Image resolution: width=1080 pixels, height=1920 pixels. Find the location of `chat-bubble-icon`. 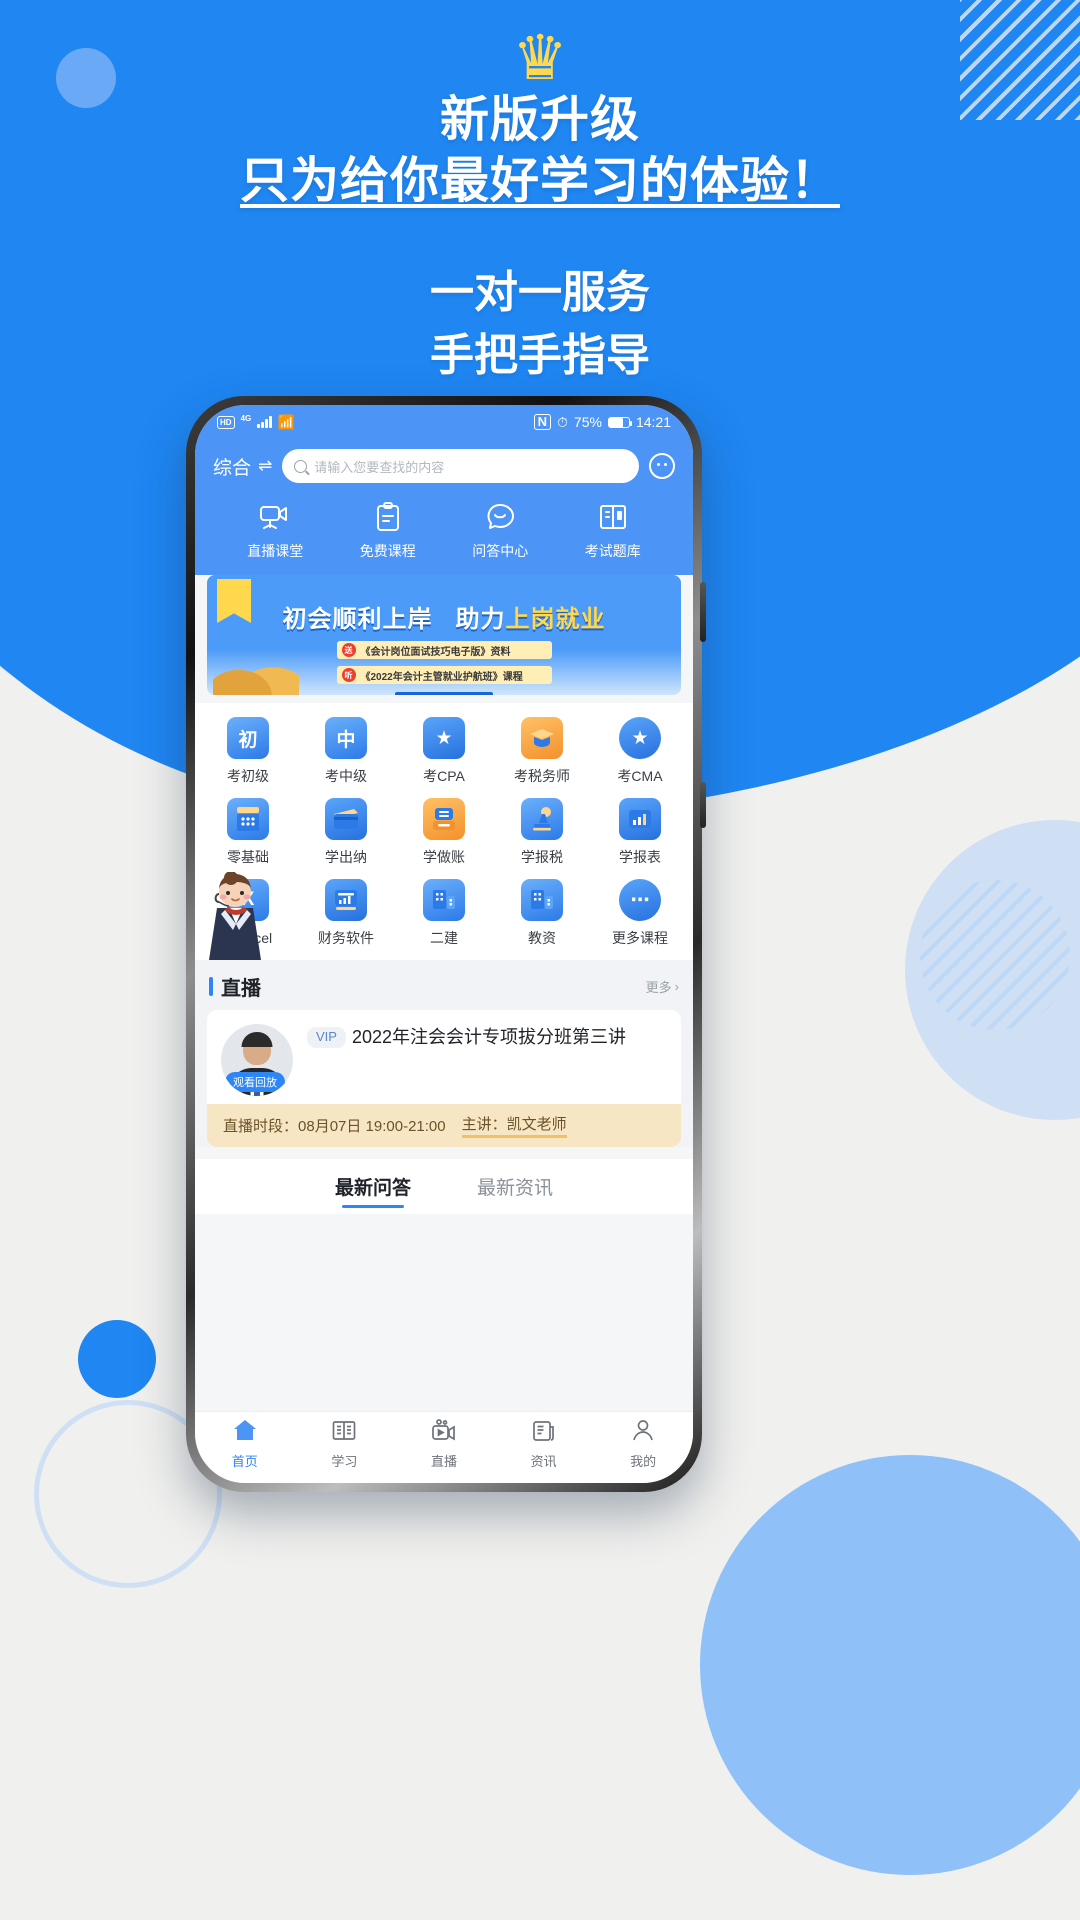

chat-bubble-icon is located at coordinates (500, 517).